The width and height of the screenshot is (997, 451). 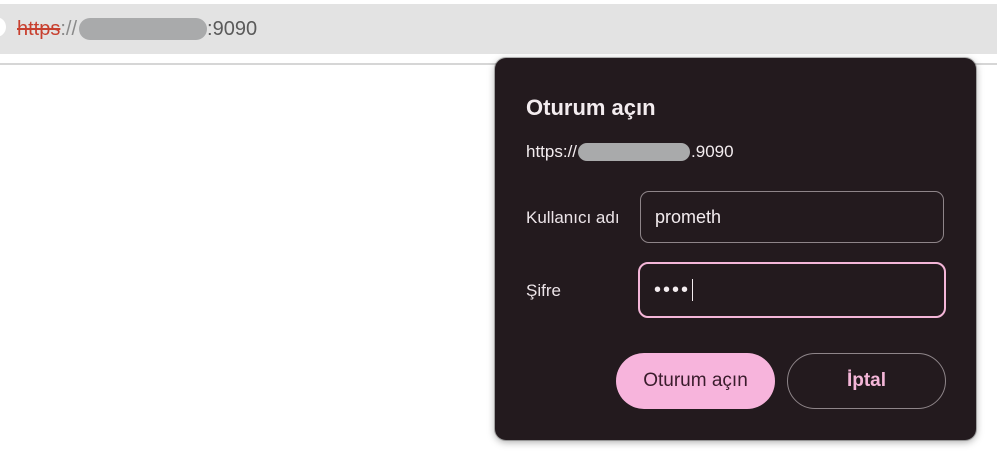 I want to click on cancel-button: İptal, so click(x=866, y=381).